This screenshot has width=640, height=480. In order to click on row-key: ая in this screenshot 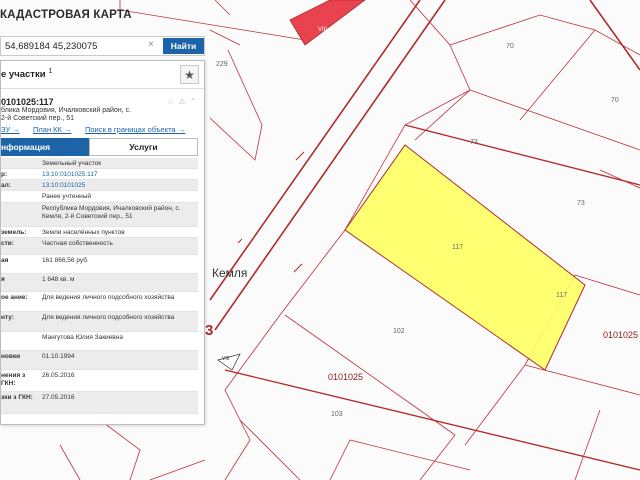, I will do `click(5, 260)`.